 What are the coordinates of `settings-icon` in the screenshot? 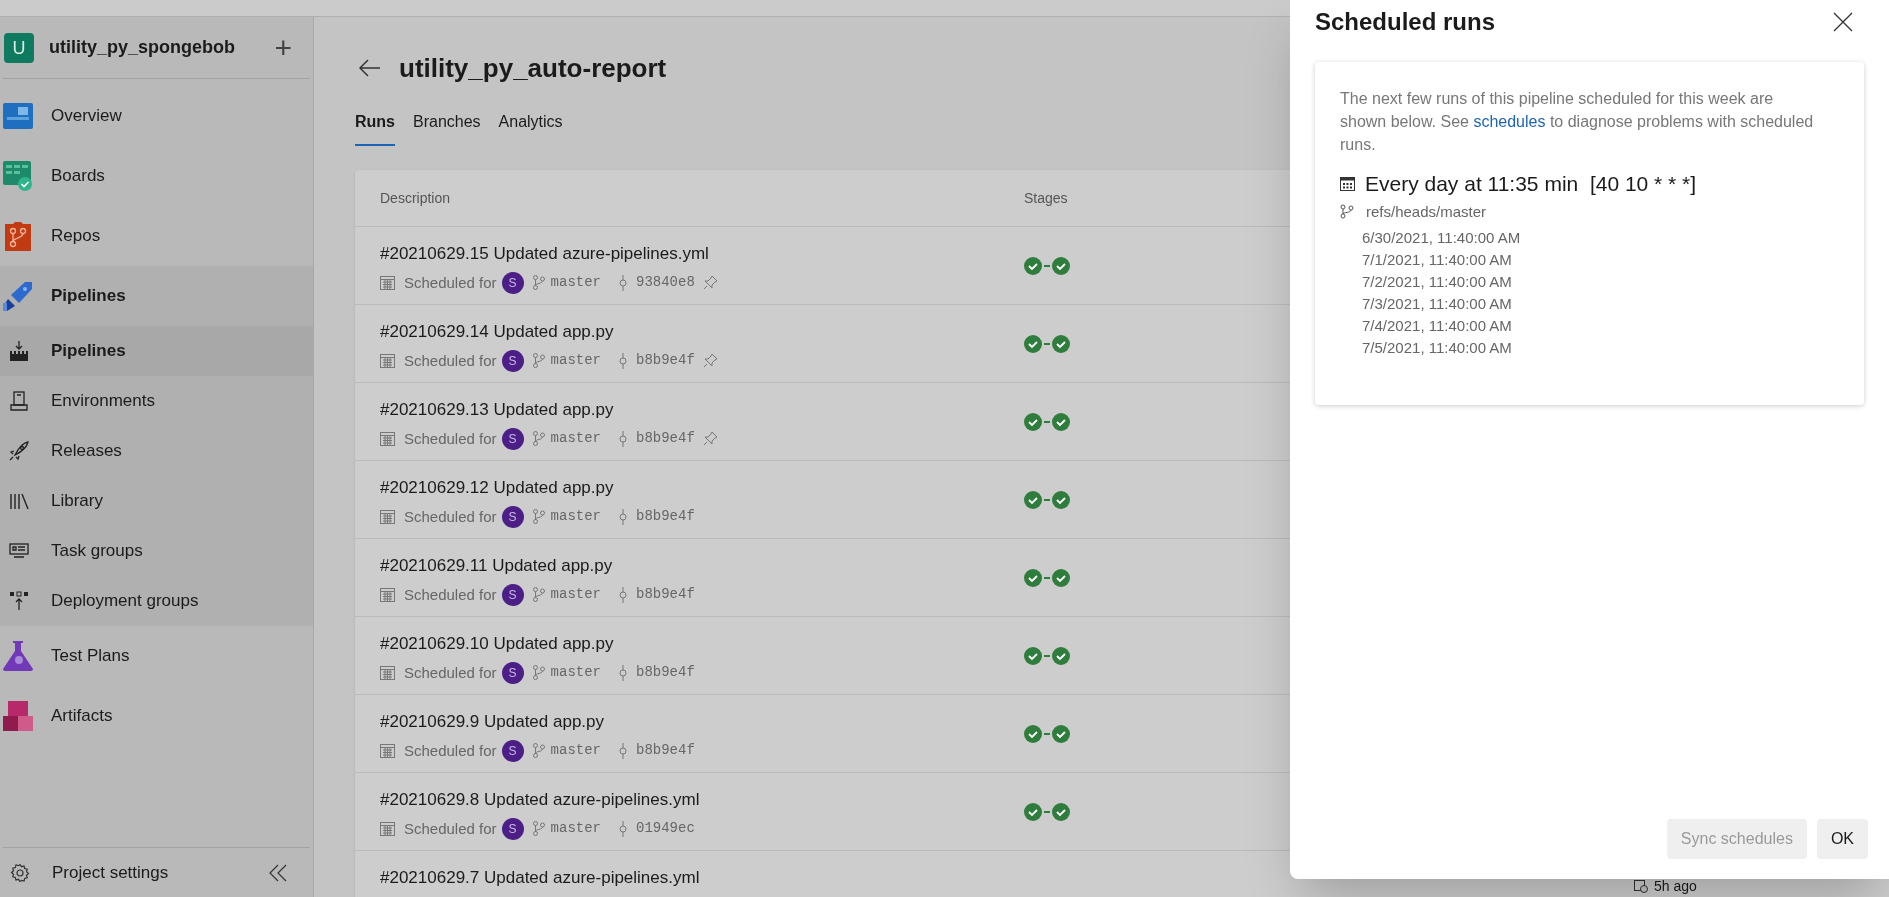 It's located at (20, 872).